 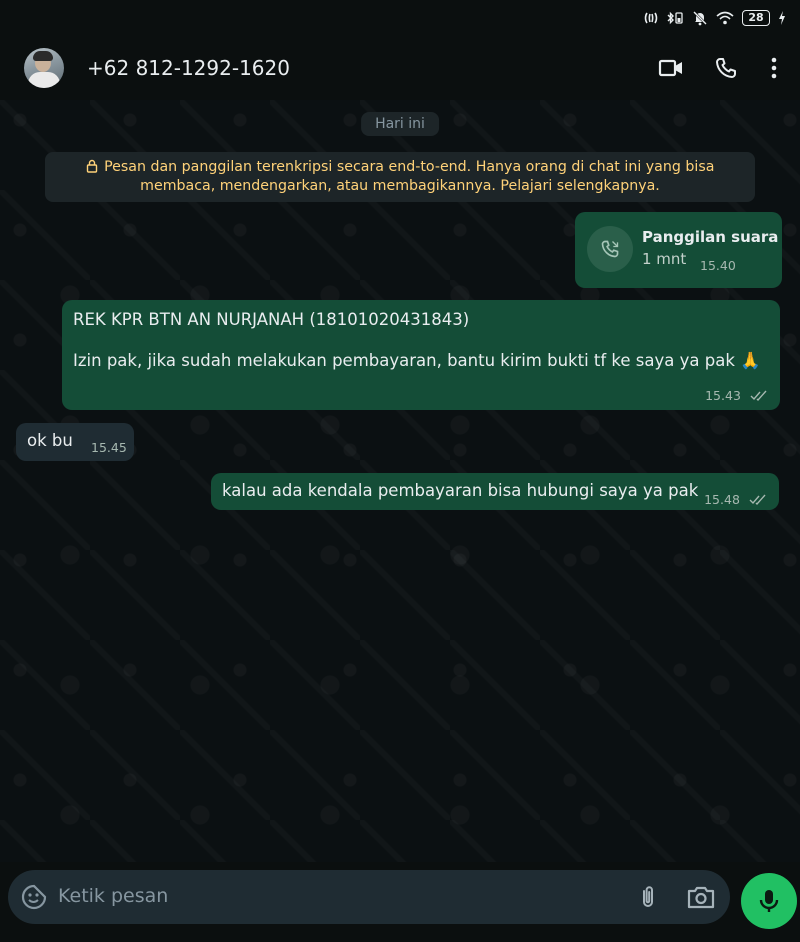 What do you see at coordinates (188, 68) in the screenshot?
I see `contact-name: +62 812-1292-1620` at bounding box center [188, 68].